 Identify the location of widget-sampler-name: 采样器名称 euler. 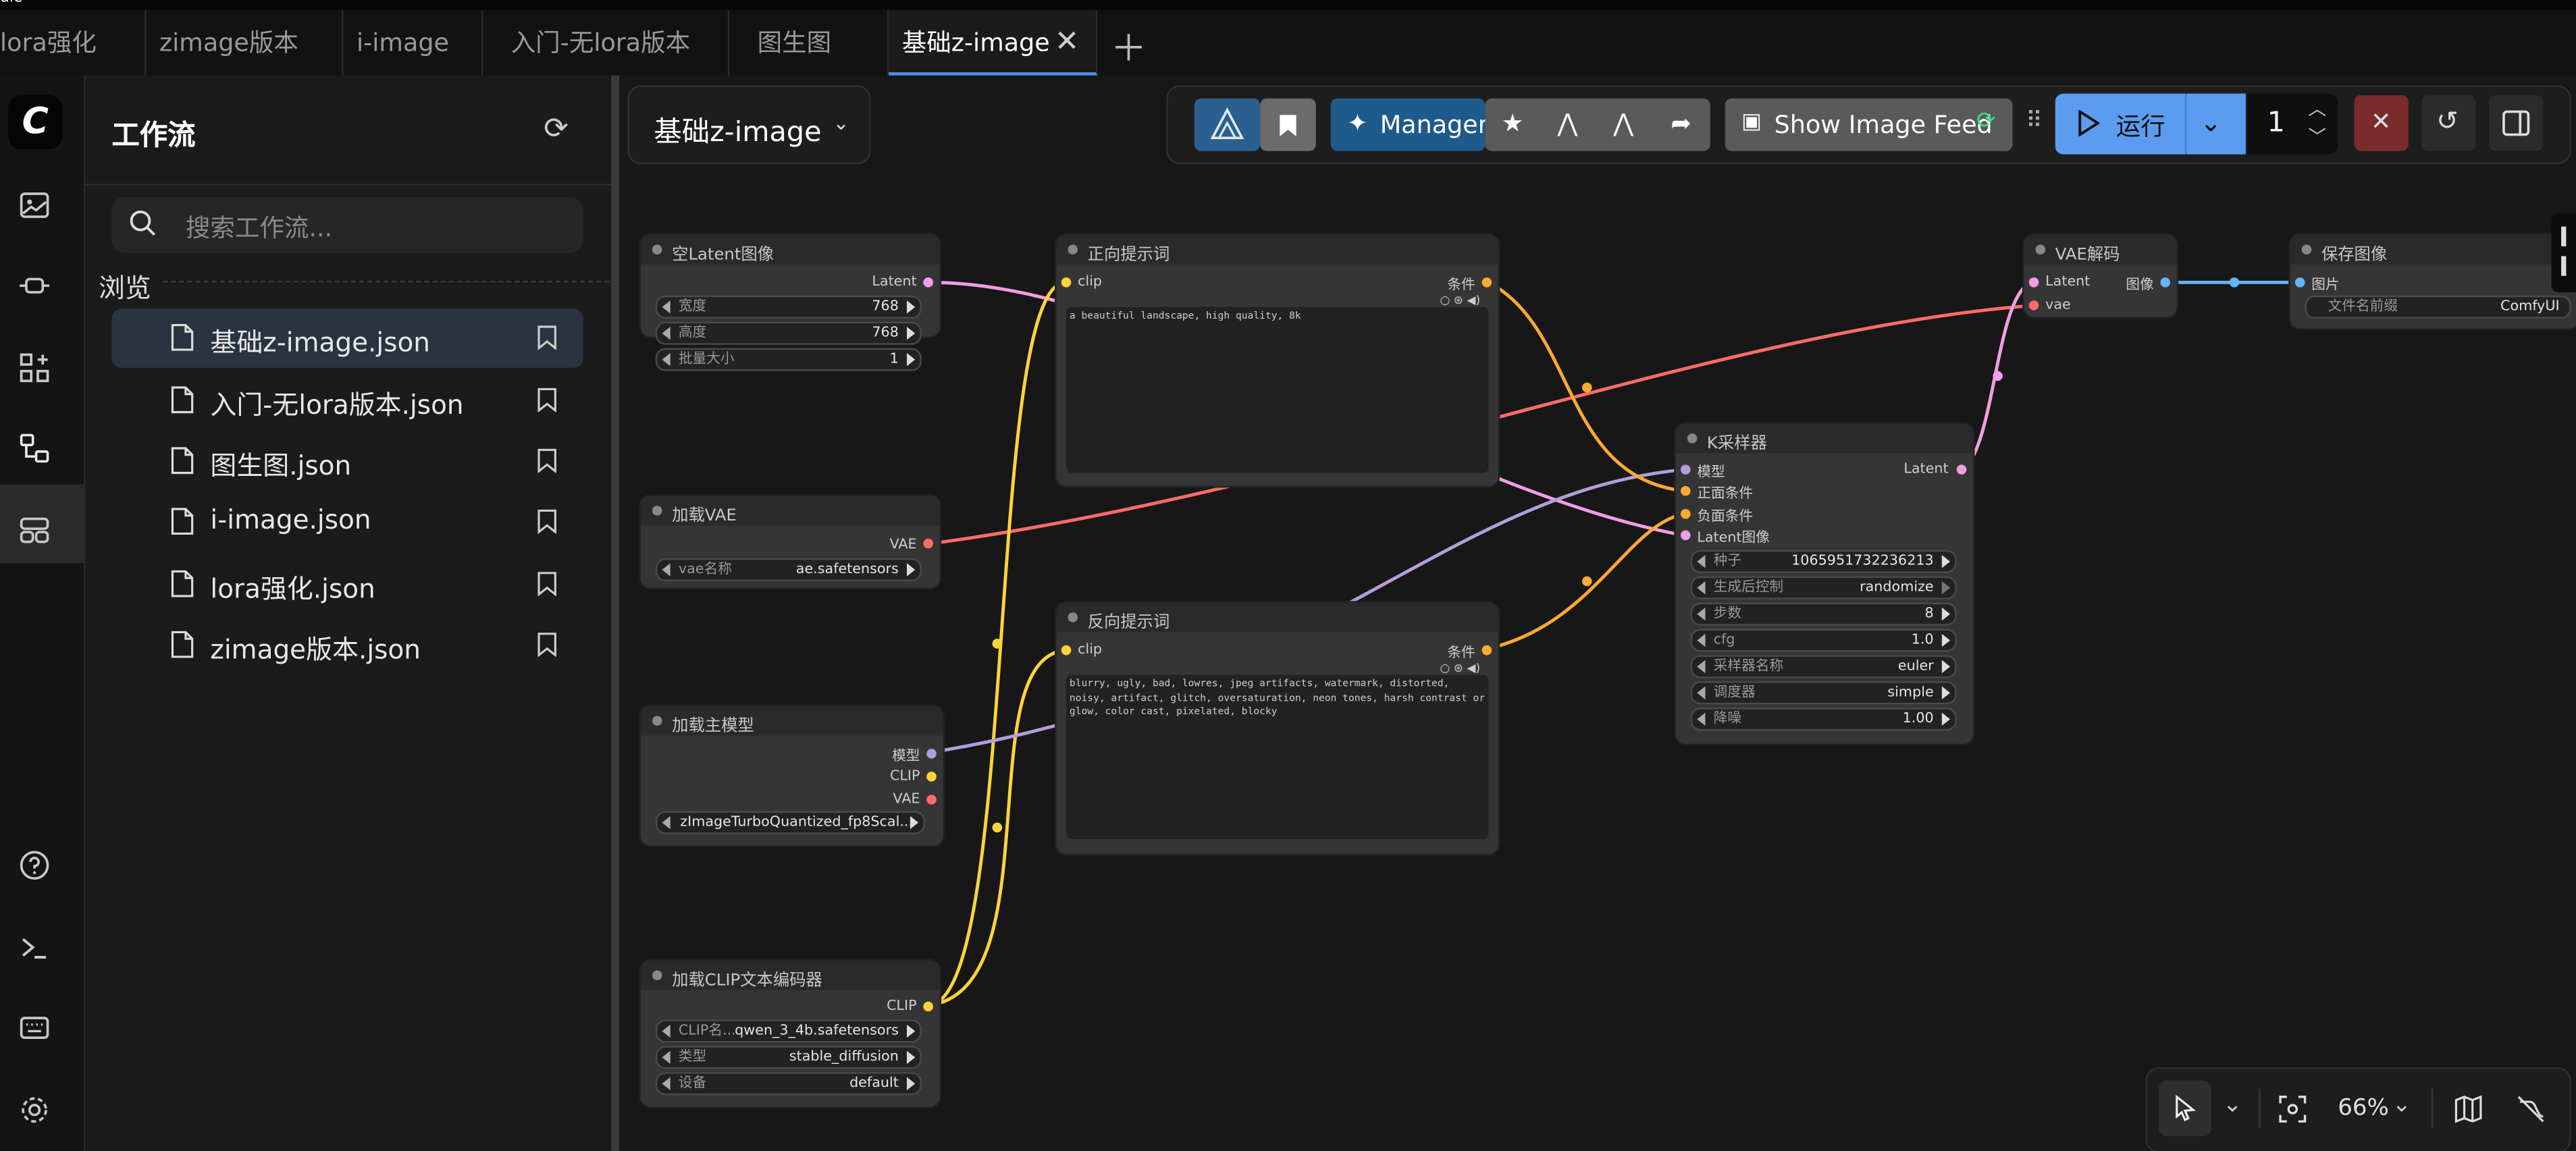
(1823, 666).